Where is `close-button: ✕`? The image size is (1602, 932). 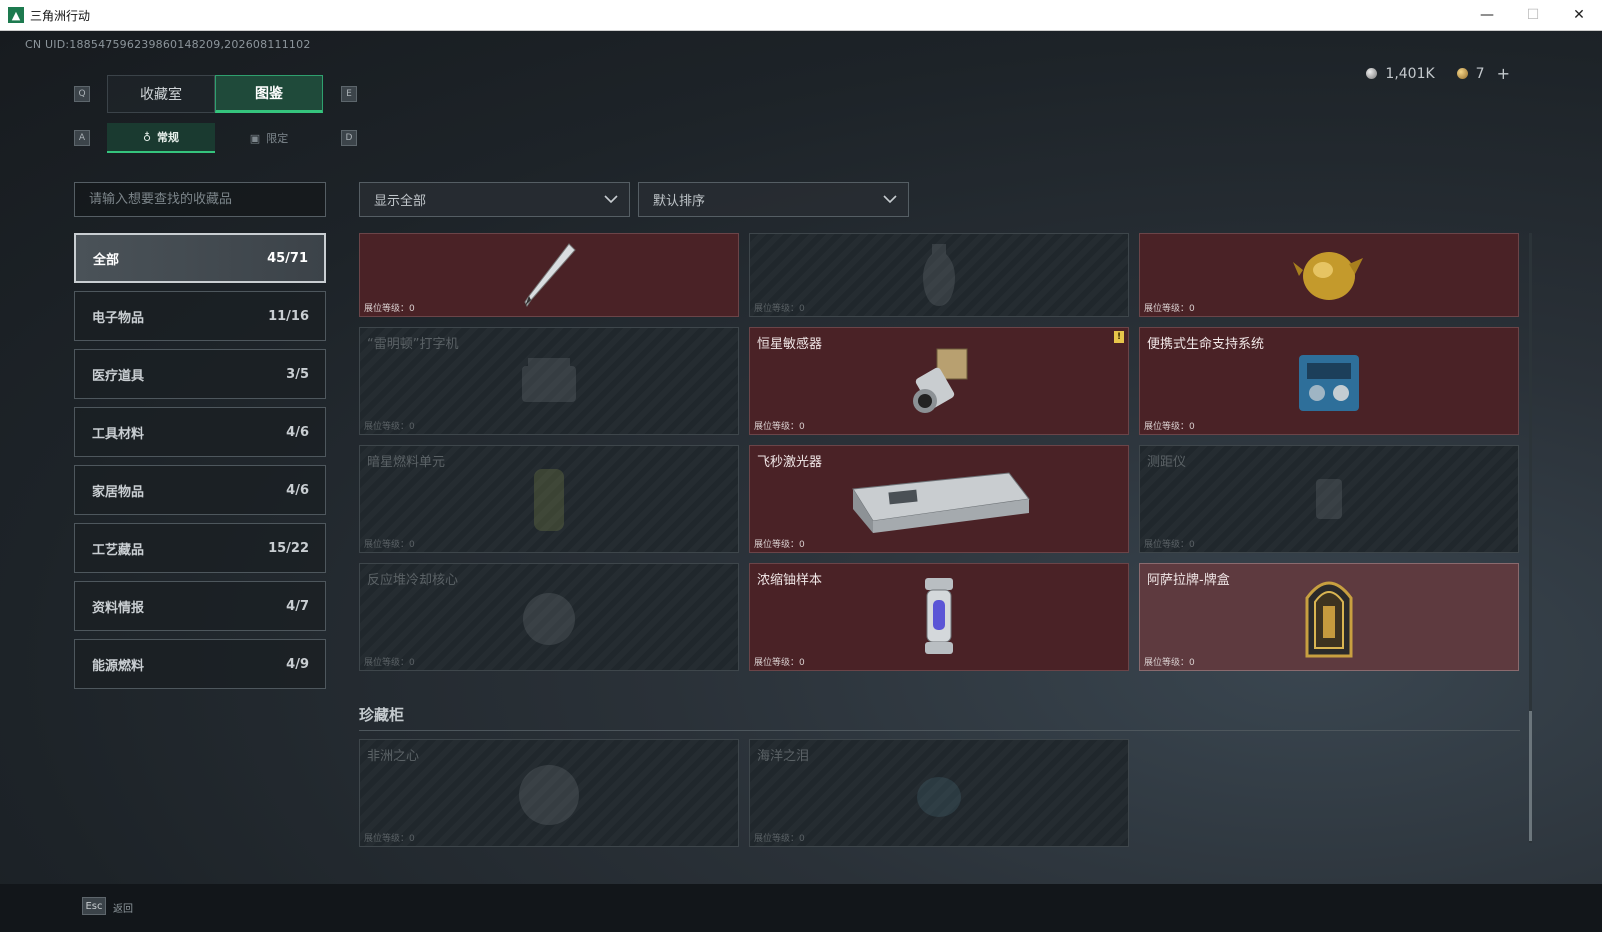
close-button: ✕ is located at coordinates (1579, 15).